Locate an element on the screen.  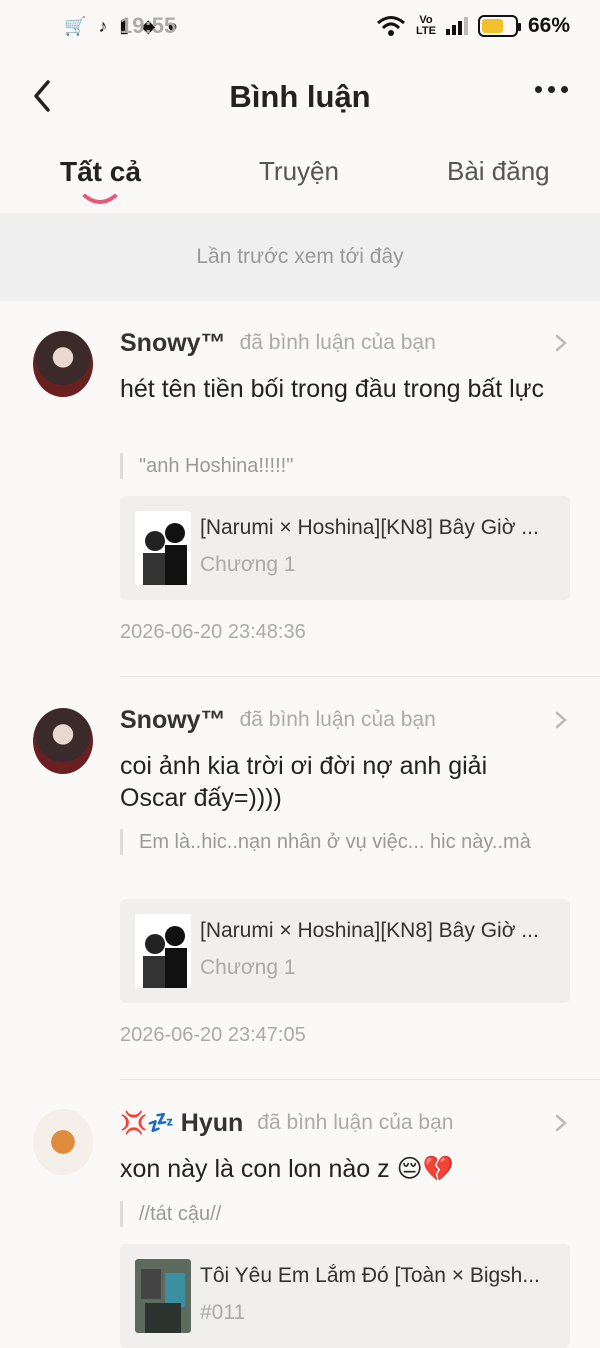
status-bar: 19:55 🛒 ♪ ▮ ◆ ● Vo LTE 66% is located at coordinates (300, 26).